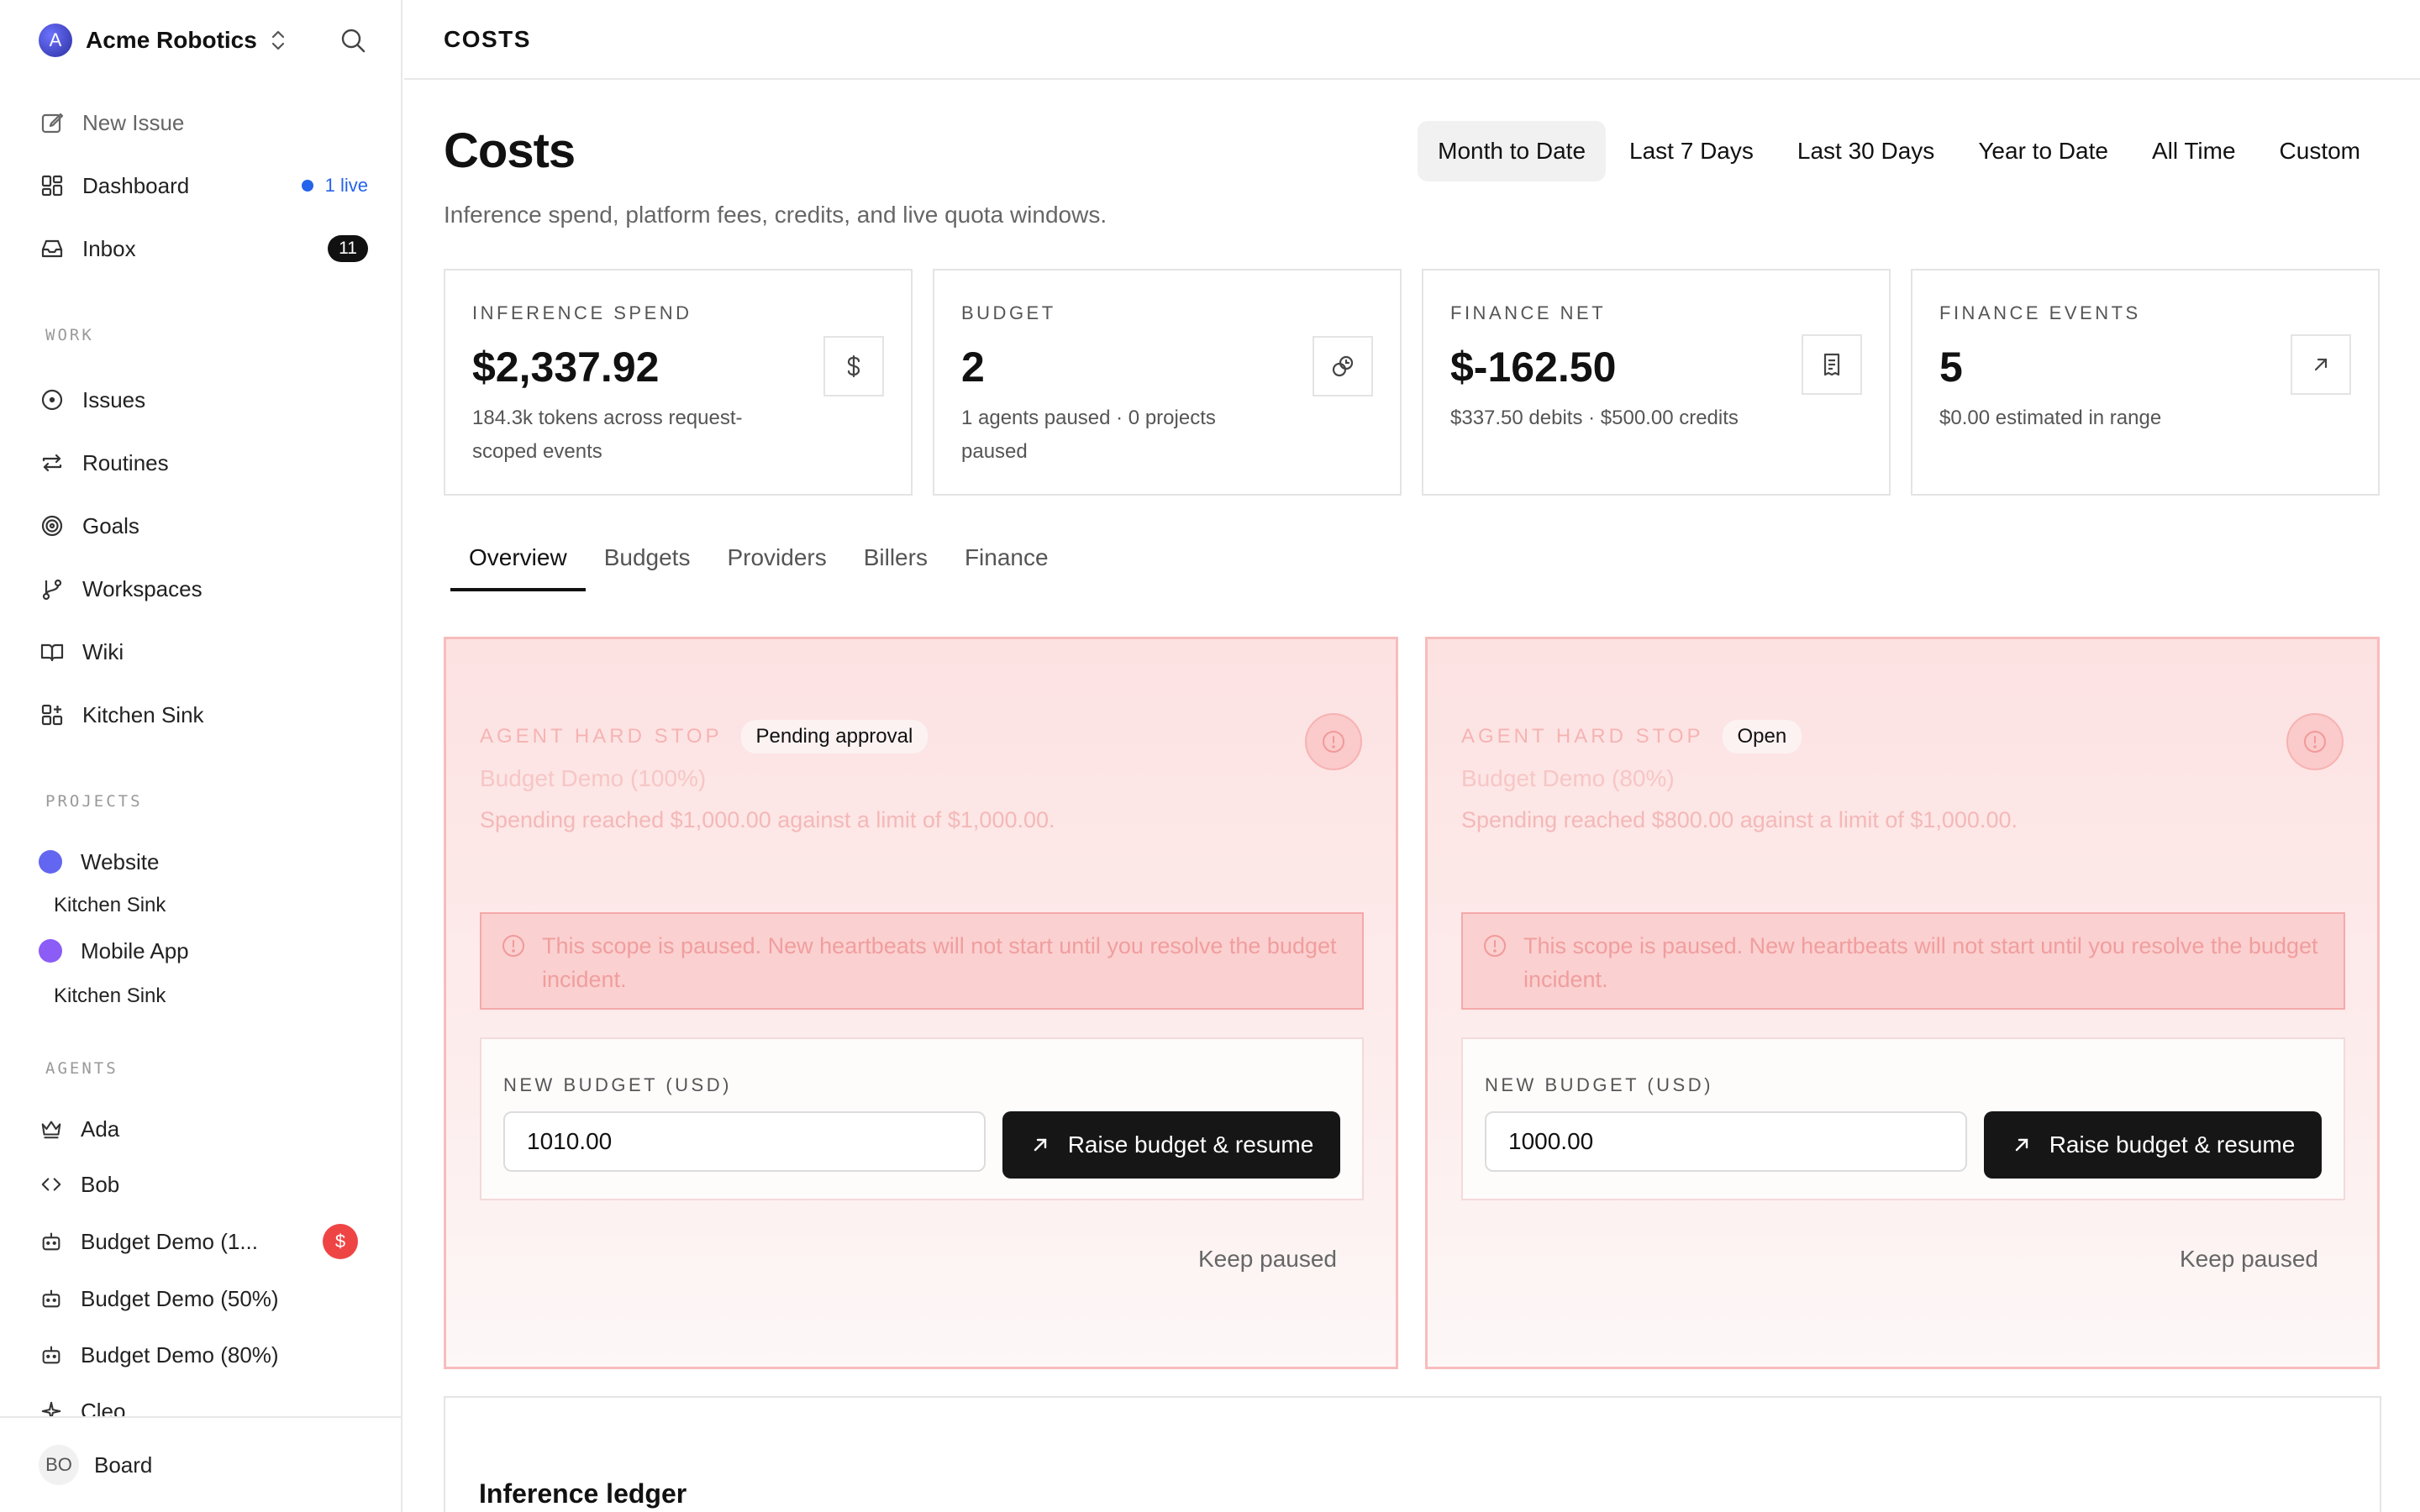 Image resolution: width=2420 pixels, height=1512 pixels. What do you see at coordinates (52, 651) in the screenshot?
I see `book-icon` at bounding box center [52, 651].